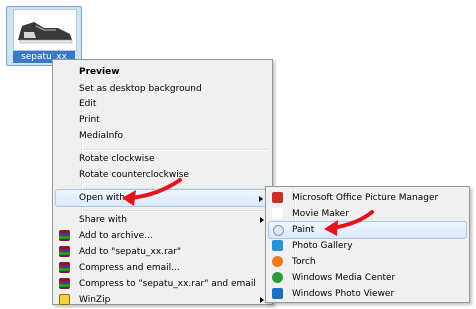 Image resolution: width=476 pixels, height=309 pixels. Describe the element at coordinates (277, 197) in the screenshot. I see `picture-manager-icon` at that location.